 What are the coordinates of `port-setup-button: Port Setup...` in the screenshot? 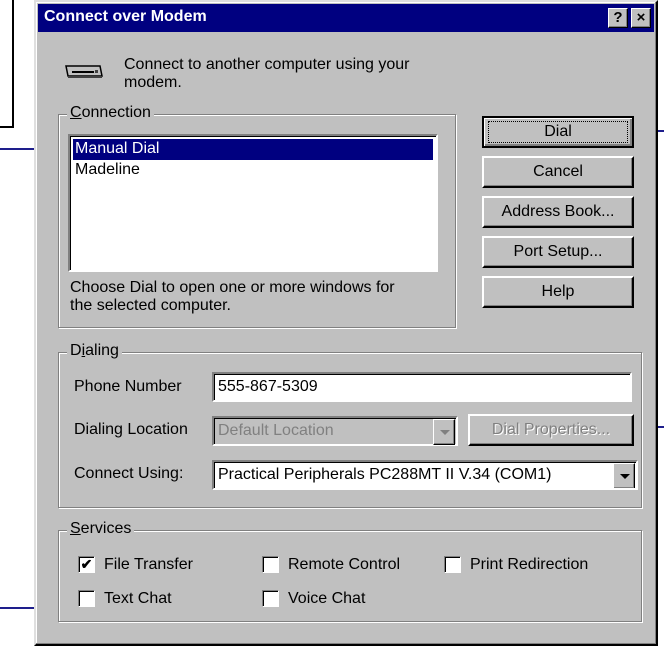 It's located at (558, 252).